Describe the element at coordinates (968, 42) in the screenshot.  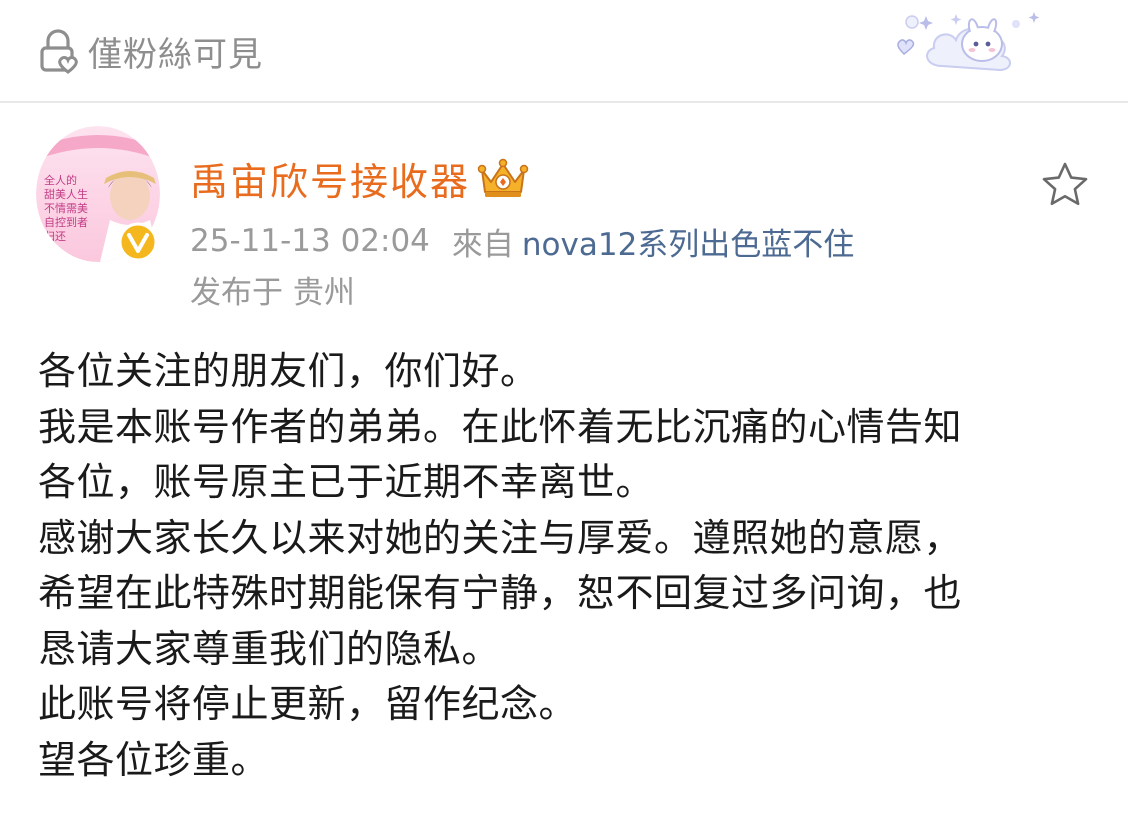
I see `cloud-bunny-sticker` at that location.